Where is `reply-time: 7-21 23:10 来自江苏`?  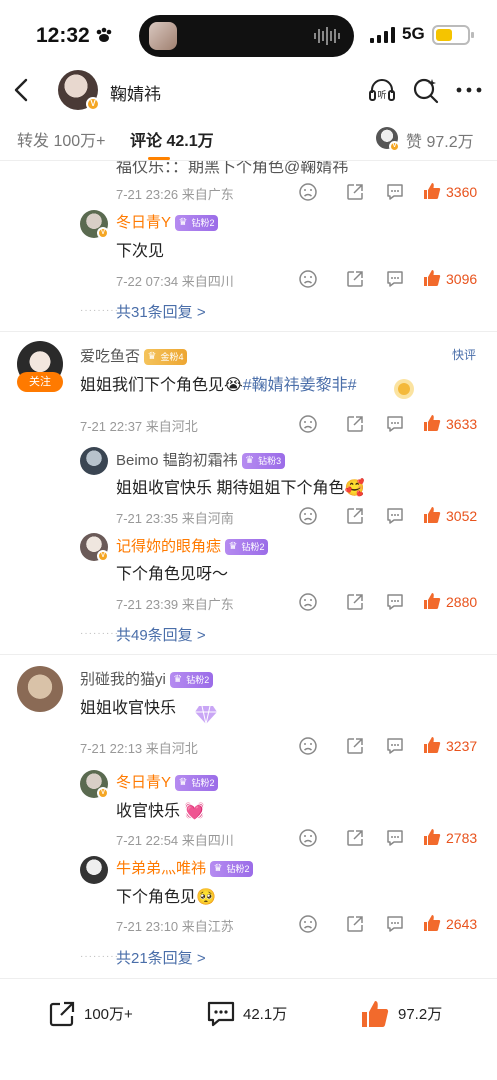
reply-time: 7-21 23:10 来自江苏 is located at coordinates (175, 926).